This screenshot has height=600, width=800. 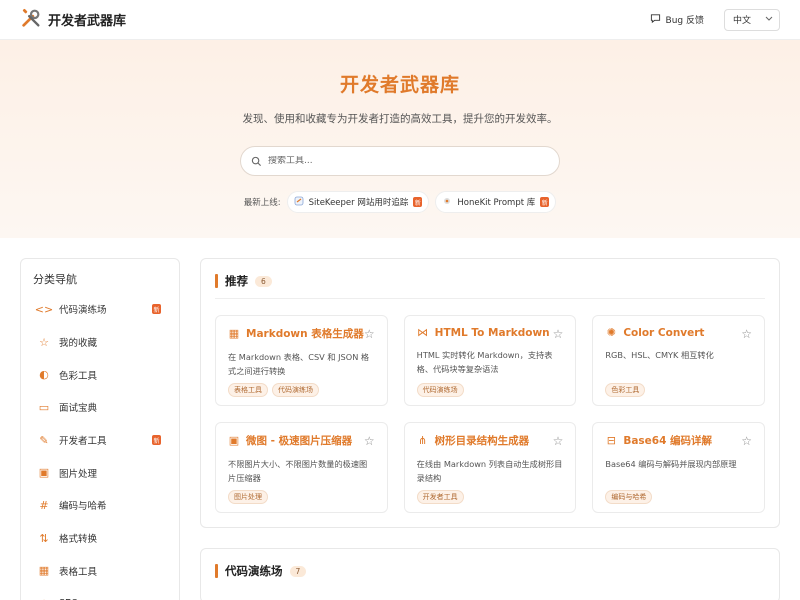 I want to click on category-tag: 图片处理, so click(x=248, y=497).